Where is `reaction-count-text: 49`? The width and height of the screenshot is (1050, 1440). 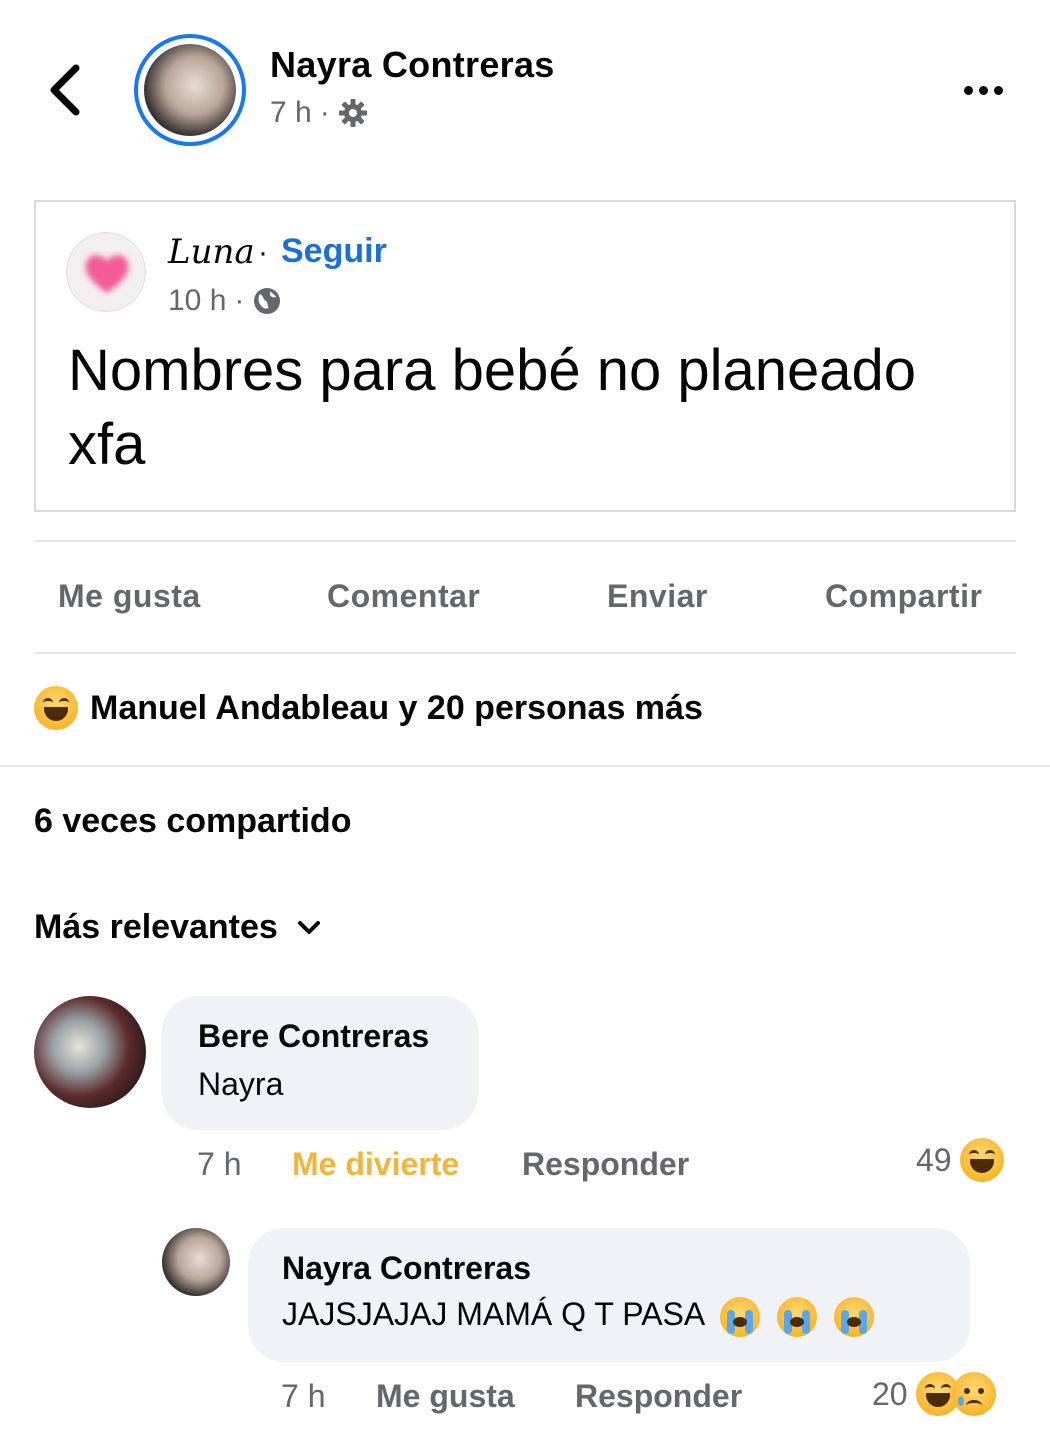
reaction-count-text: 49 is located at coordinates (934, 1159).